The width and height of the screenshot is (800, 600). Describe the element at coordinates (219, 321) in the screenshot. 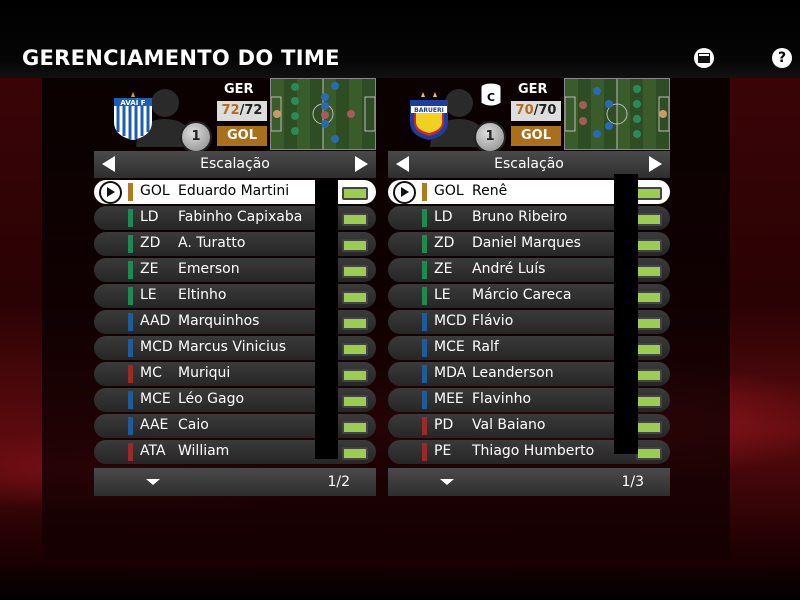

I see `player-name: Marquinhos` at that location.